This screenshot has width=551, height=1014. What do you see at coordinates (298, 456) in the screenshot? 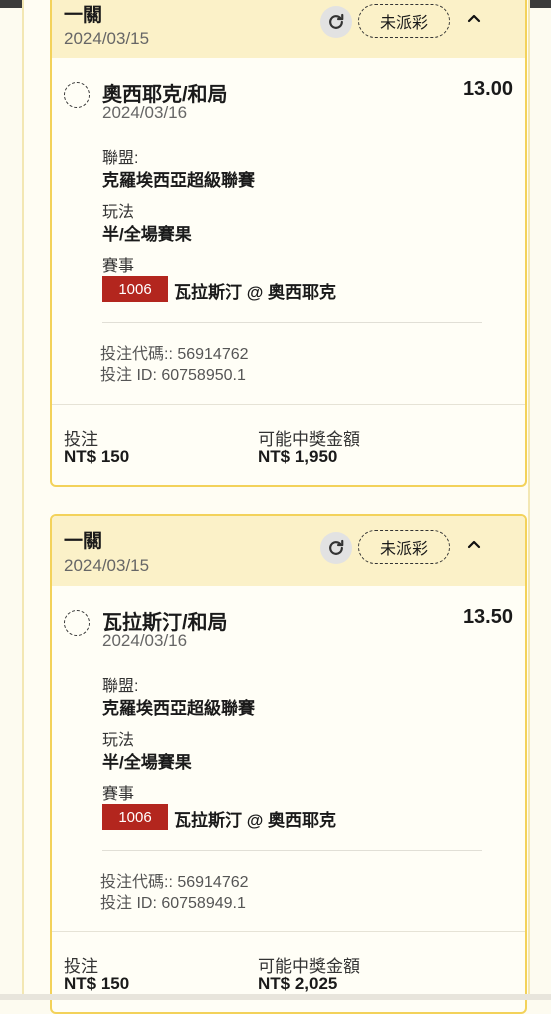
I see `payout-value: NT$ 1,950` at bounding box center [298, 456].